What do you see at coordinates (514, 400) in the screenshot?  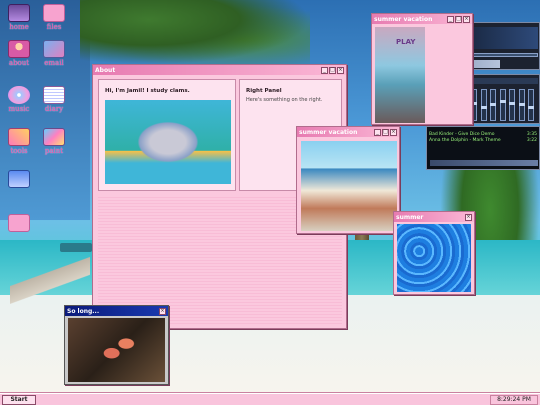 I see `taskbar-clock: 8:29:24 PM` at bounding box center [514, 400].